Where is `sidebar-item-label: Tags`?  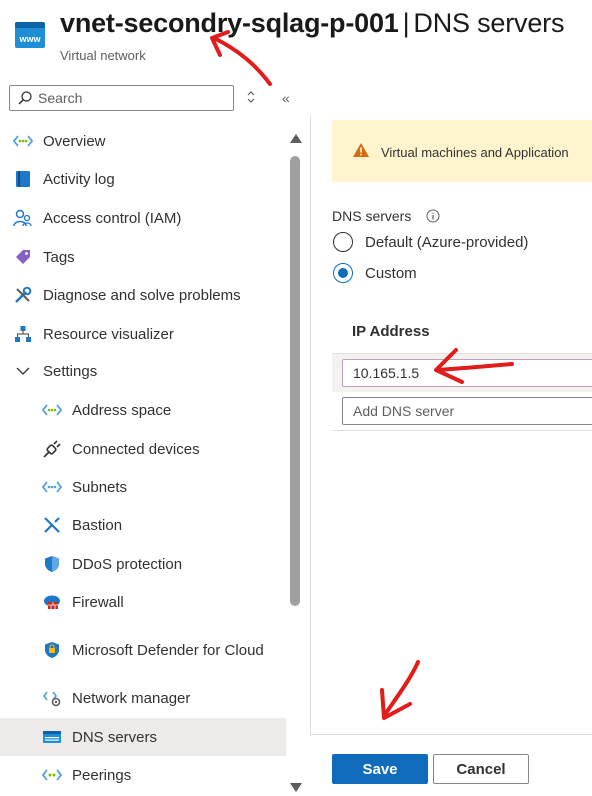 sidebar-item-label: Tags is located at coordinates (59, 257).